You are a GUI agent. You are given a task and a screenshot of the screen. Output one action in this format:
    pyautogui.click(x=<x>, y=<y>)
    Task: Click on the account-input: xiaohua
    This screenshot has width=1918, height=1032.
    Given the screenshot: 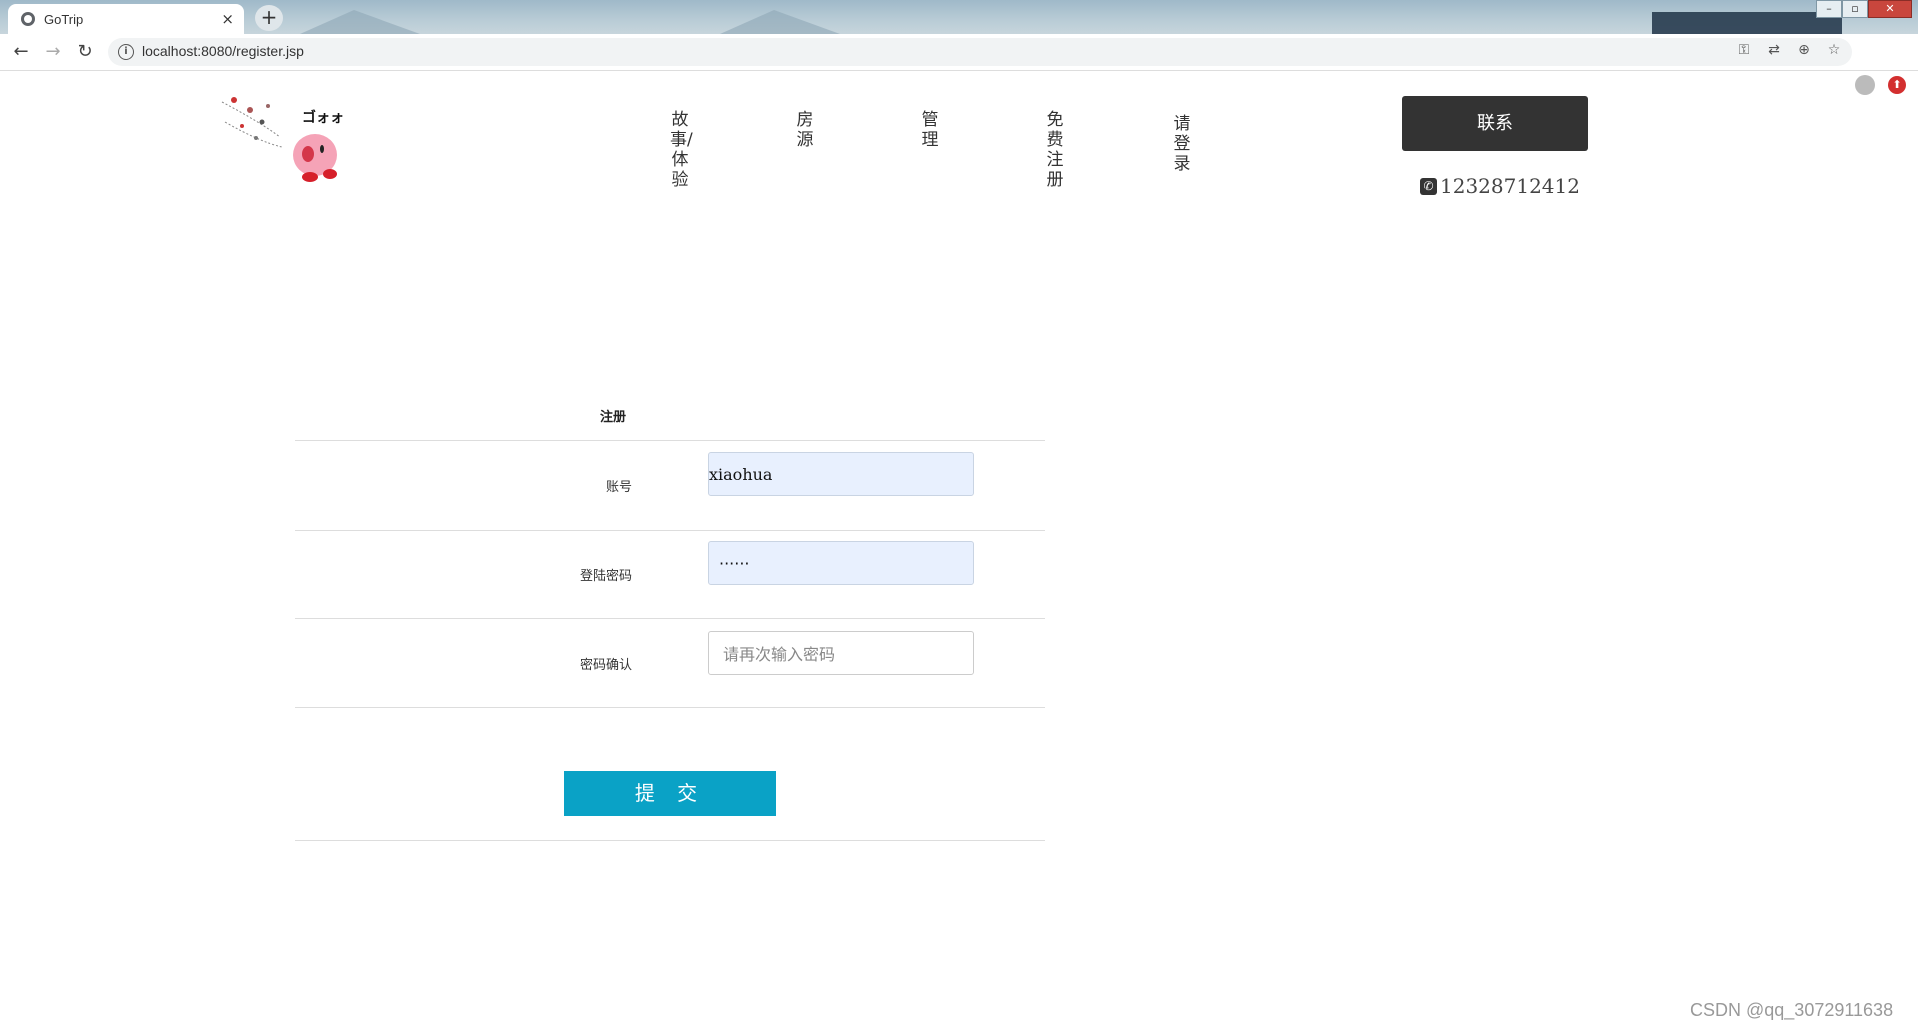 What is the action you would take?
    pyautogui.click(x=841, y=474)
    